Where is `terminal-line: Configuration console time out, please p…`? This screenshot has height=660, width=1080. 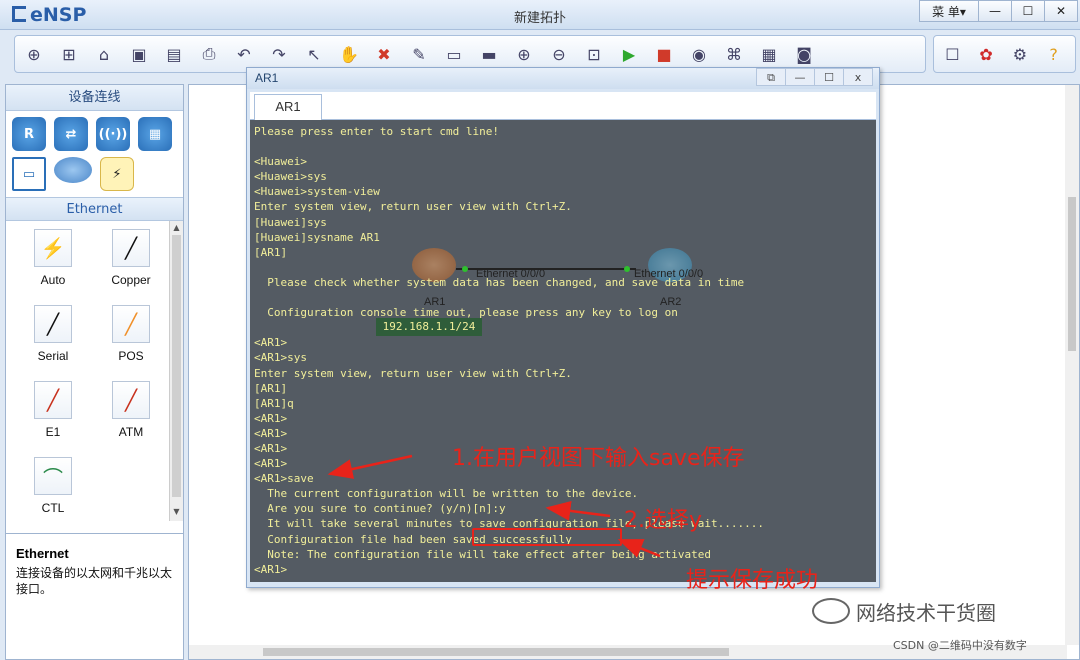
terminal-line: Configuration console time out, please p… is located at coordinates (466, 313).